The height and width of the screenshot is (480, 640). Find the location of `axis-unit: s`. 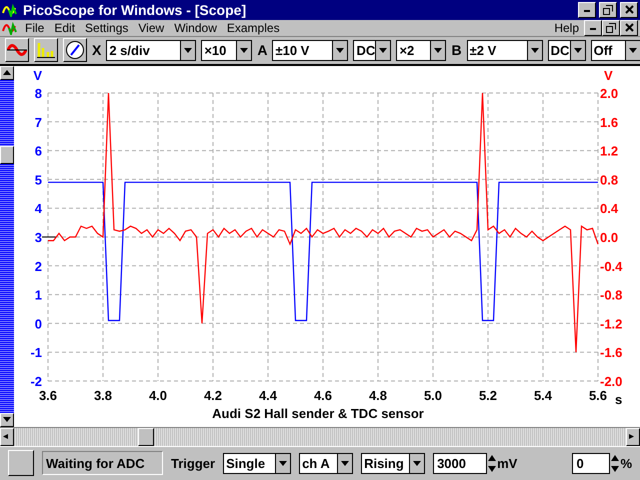

axis-unit: s is located at coordinates (618, 399).